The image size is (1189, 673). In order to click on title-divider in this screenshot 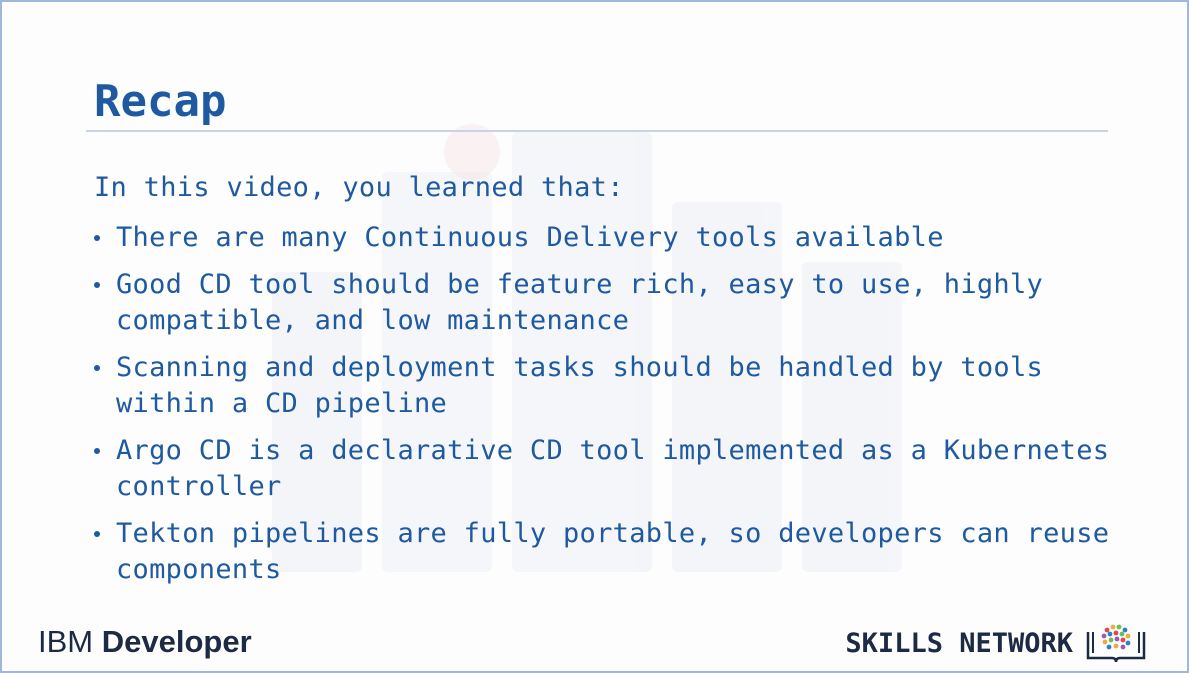, I will do `click(597, 131)`.